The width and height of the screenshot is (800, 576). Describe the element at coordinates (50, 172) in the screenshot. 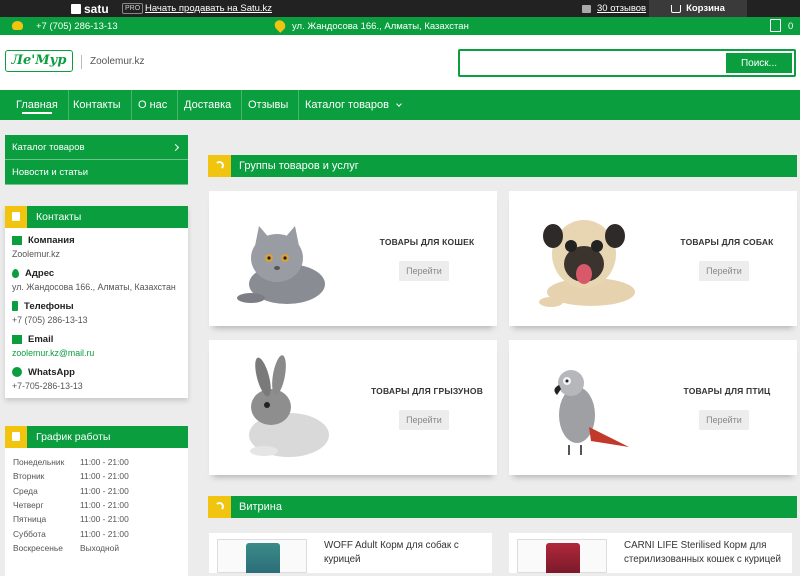

I see `sidebar-item-label: Новости и статьи` at that location.